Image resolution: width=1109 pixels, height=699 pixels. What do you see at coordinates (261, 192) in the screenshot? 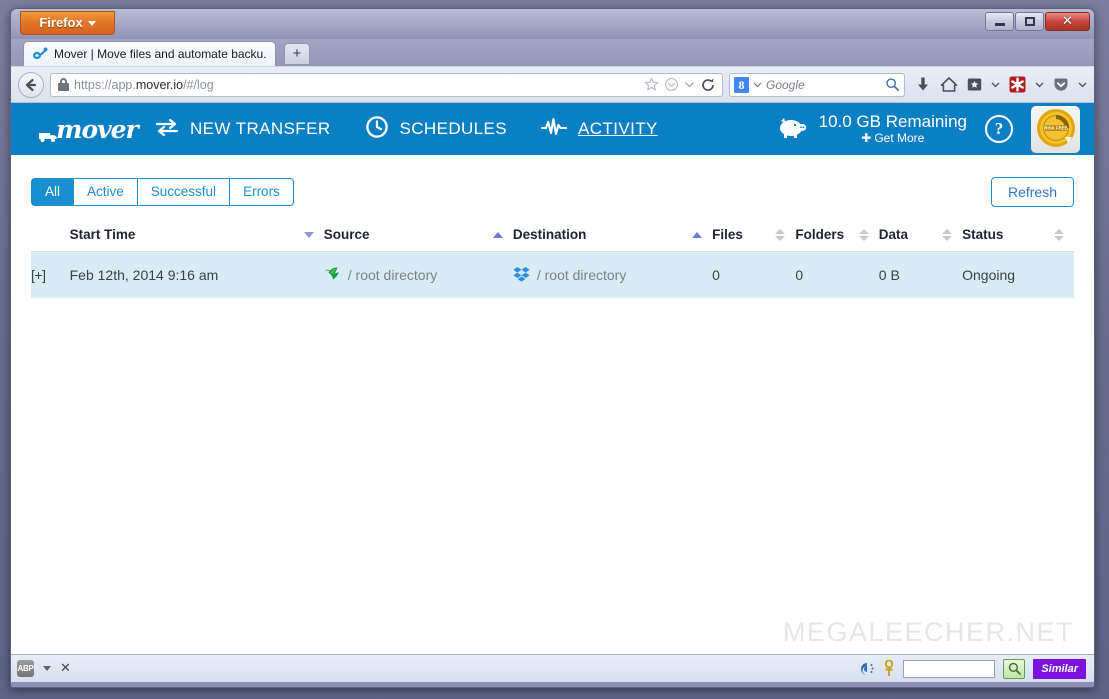
I see `filter-errors: Errors` at bounding box center [261, 192].